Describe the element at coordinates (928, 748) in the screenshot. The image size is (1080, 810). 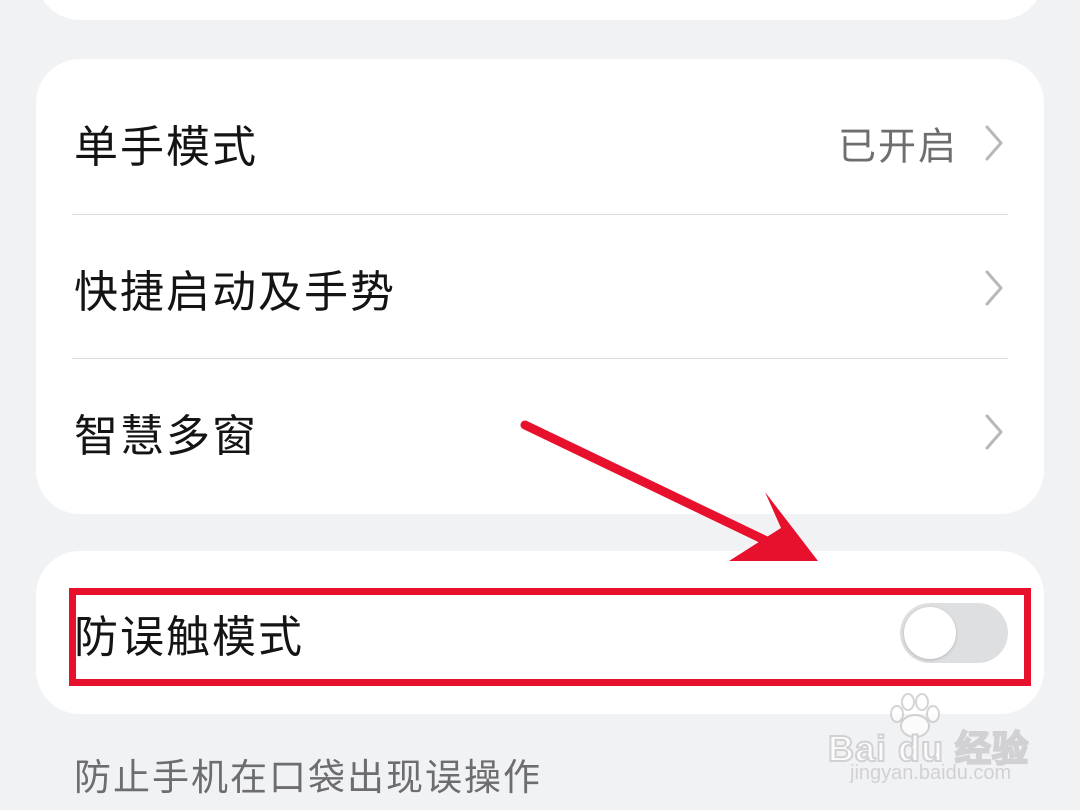
I see `watermark-brand: Bai du 经验` at that location.